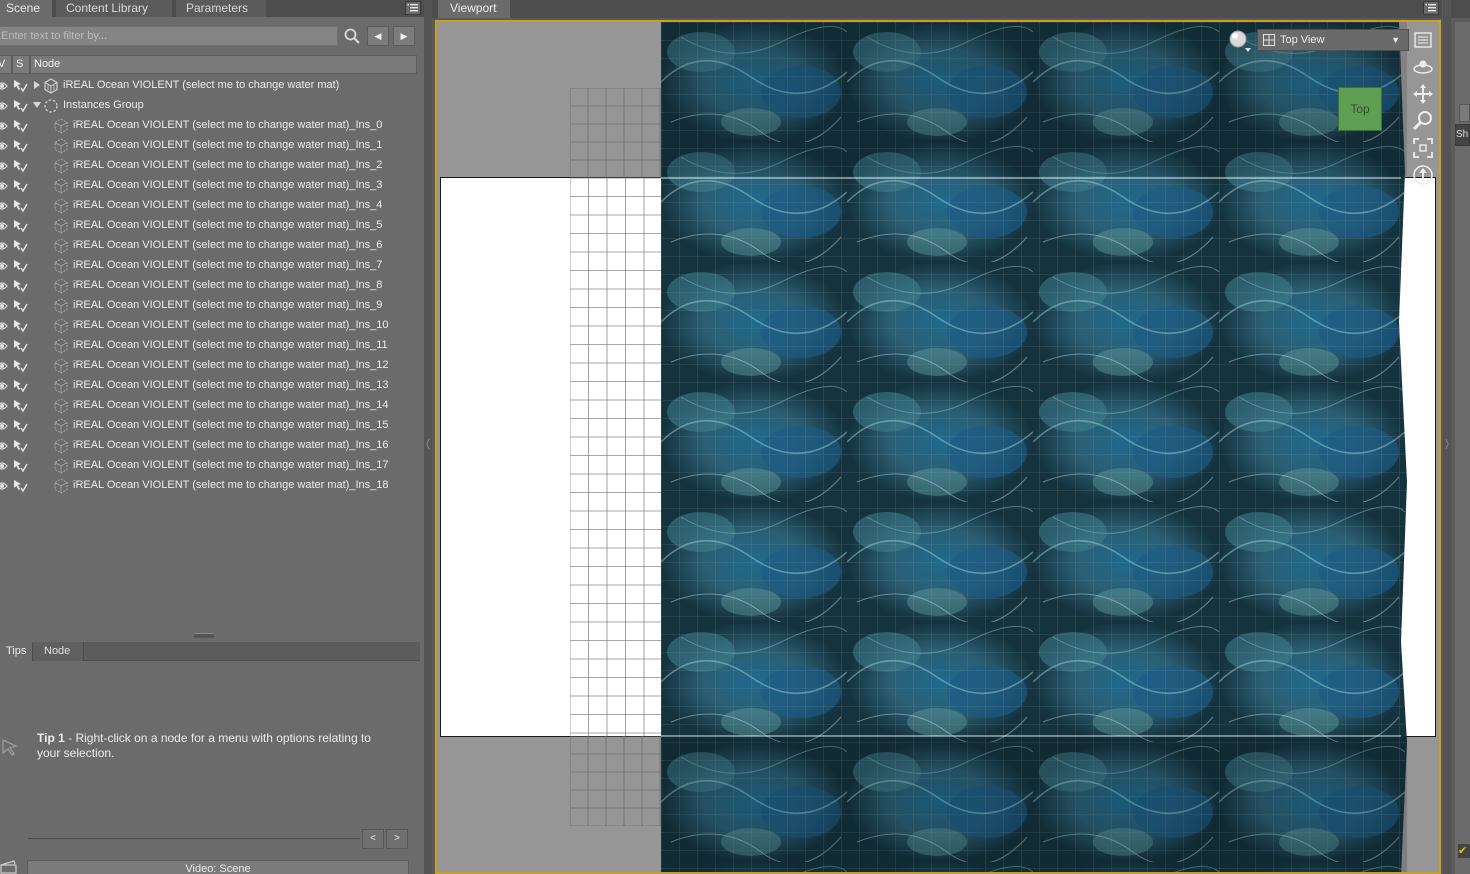 This screenshot has width=1470, height=874. What do you see at coordinates (37, 85) in the screenshot?
I see `collapsed-arrow-icon` at bounding box center [37, 85].